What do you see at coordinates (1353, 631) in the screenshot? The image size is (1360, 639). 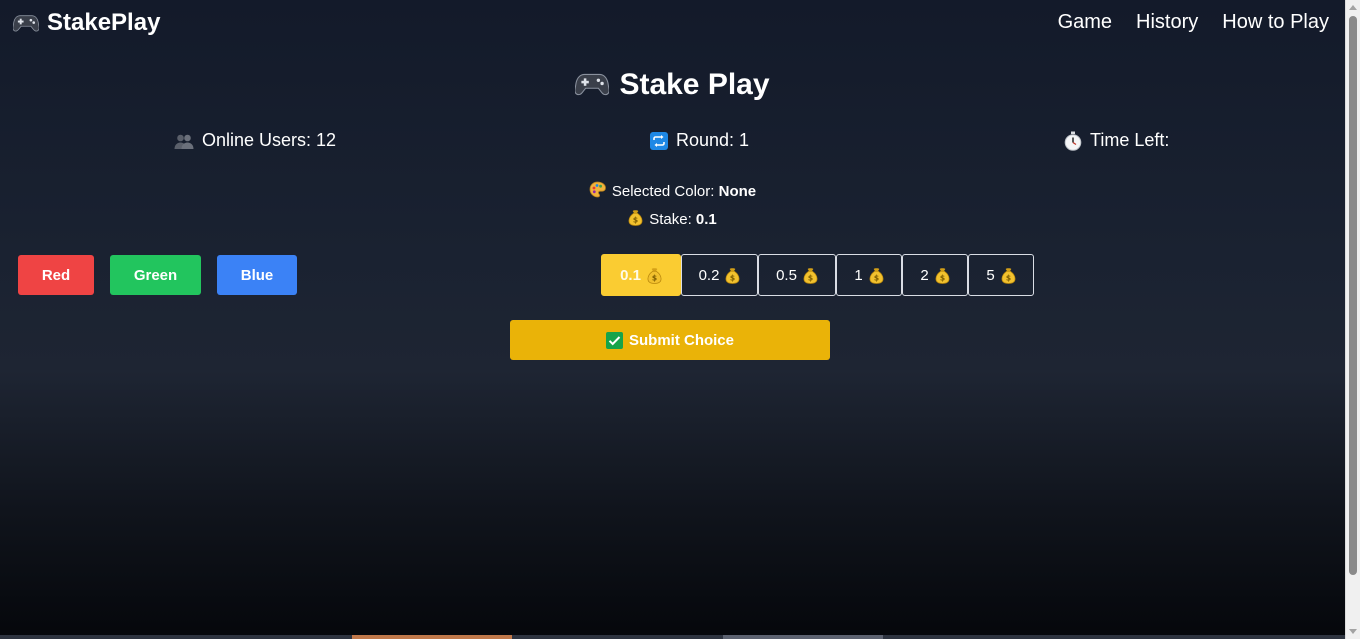 I see `scroll-down-icon` at bounding box center [1353, 631].